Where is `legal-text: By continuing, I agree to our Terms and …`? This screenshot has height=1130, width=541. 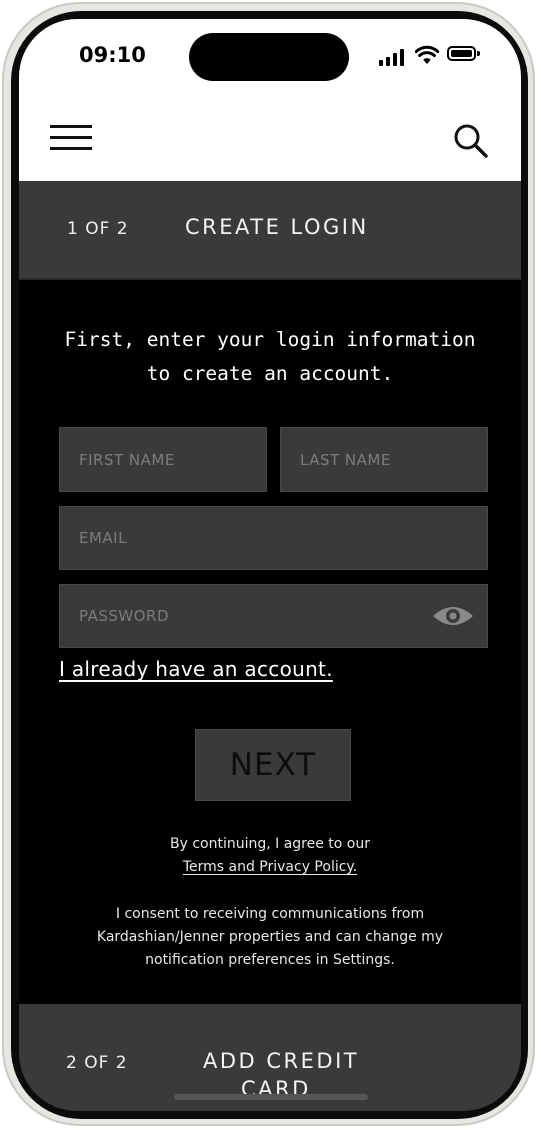
legal-text: By continuing, I agree to our Terms and … is located at coordinates (270, 856).